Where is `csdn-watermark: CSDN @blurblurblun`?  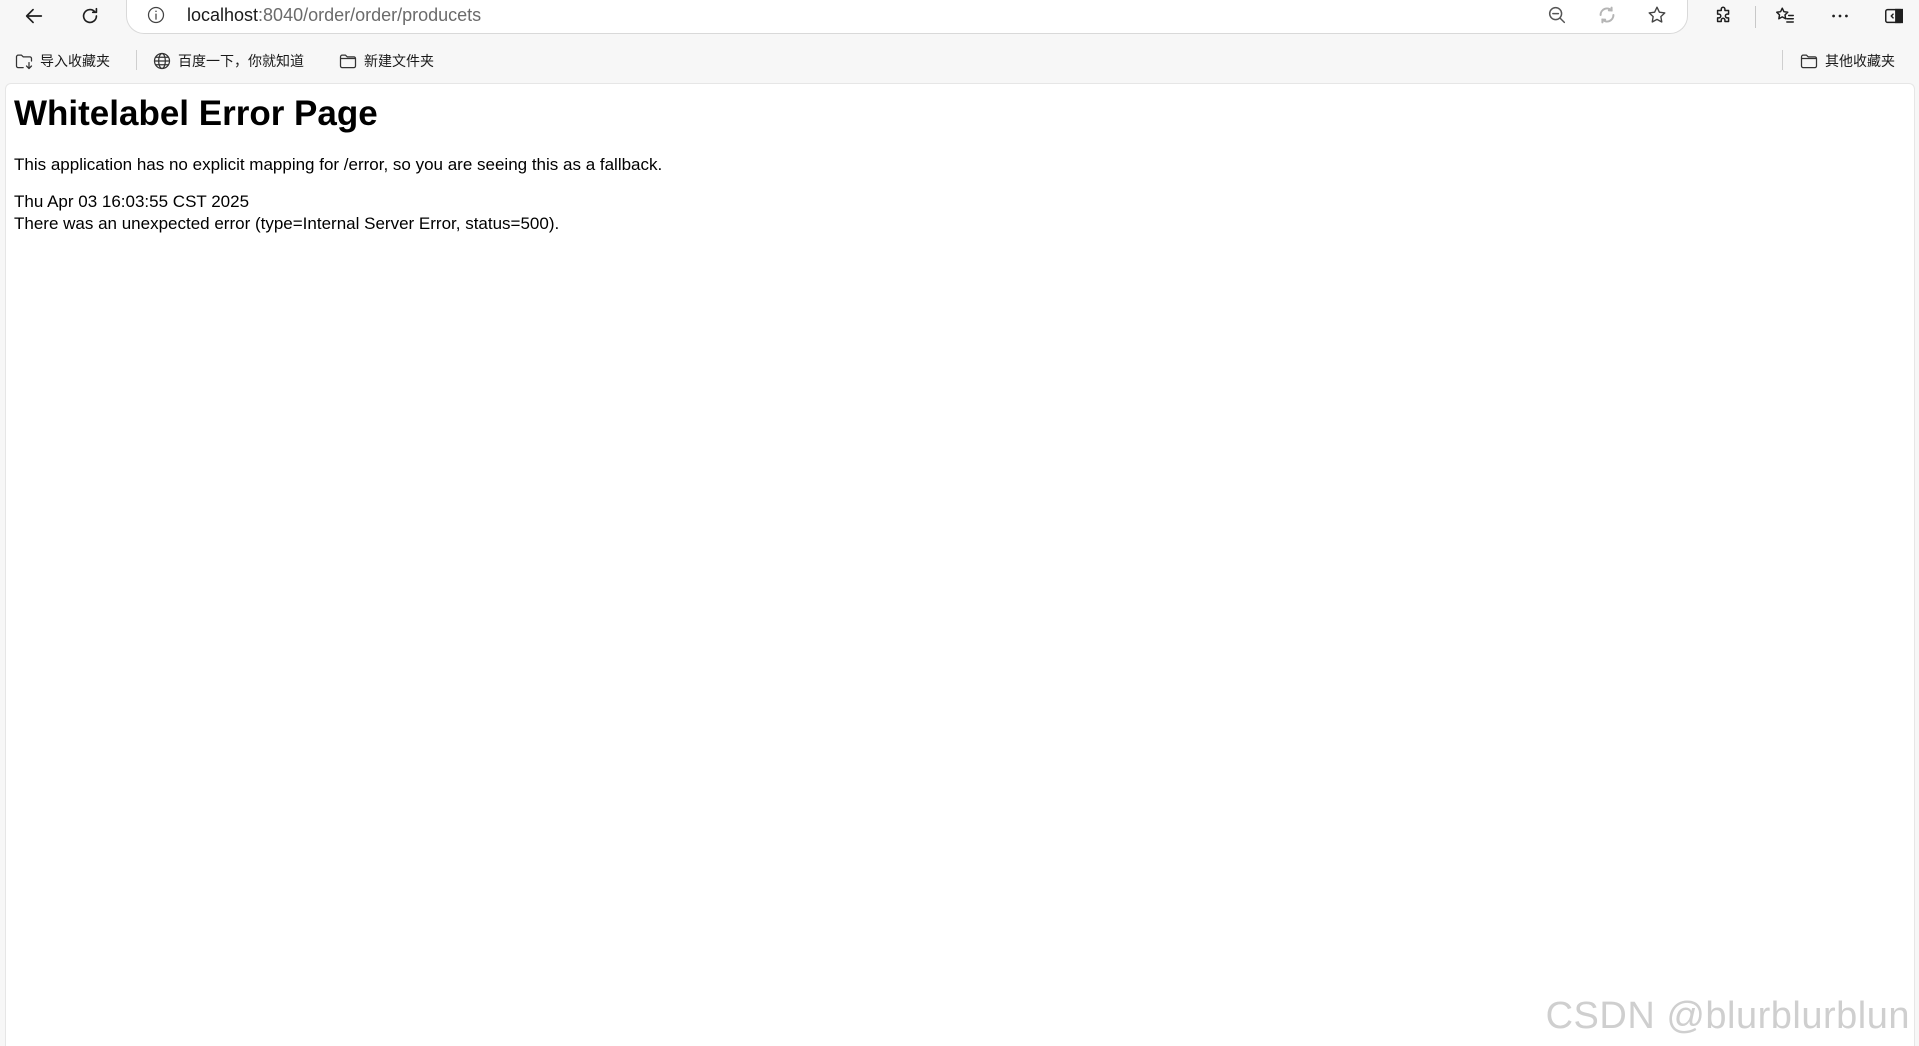 csdn-watermark: CSDN @blurblurblun is located at coordinates (1727, 1016).